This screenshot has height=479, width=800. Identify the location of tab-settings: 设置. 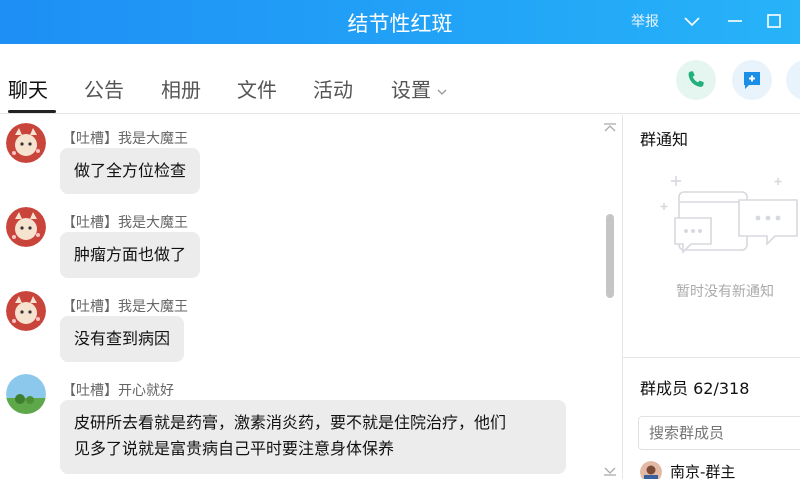
(419, 88).